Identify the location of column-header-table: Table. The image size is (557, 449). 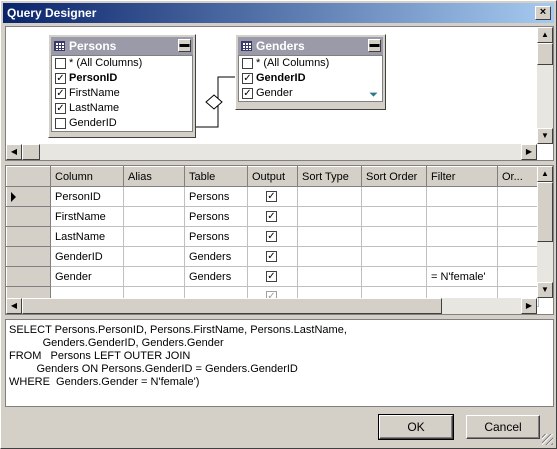
(216, 176).